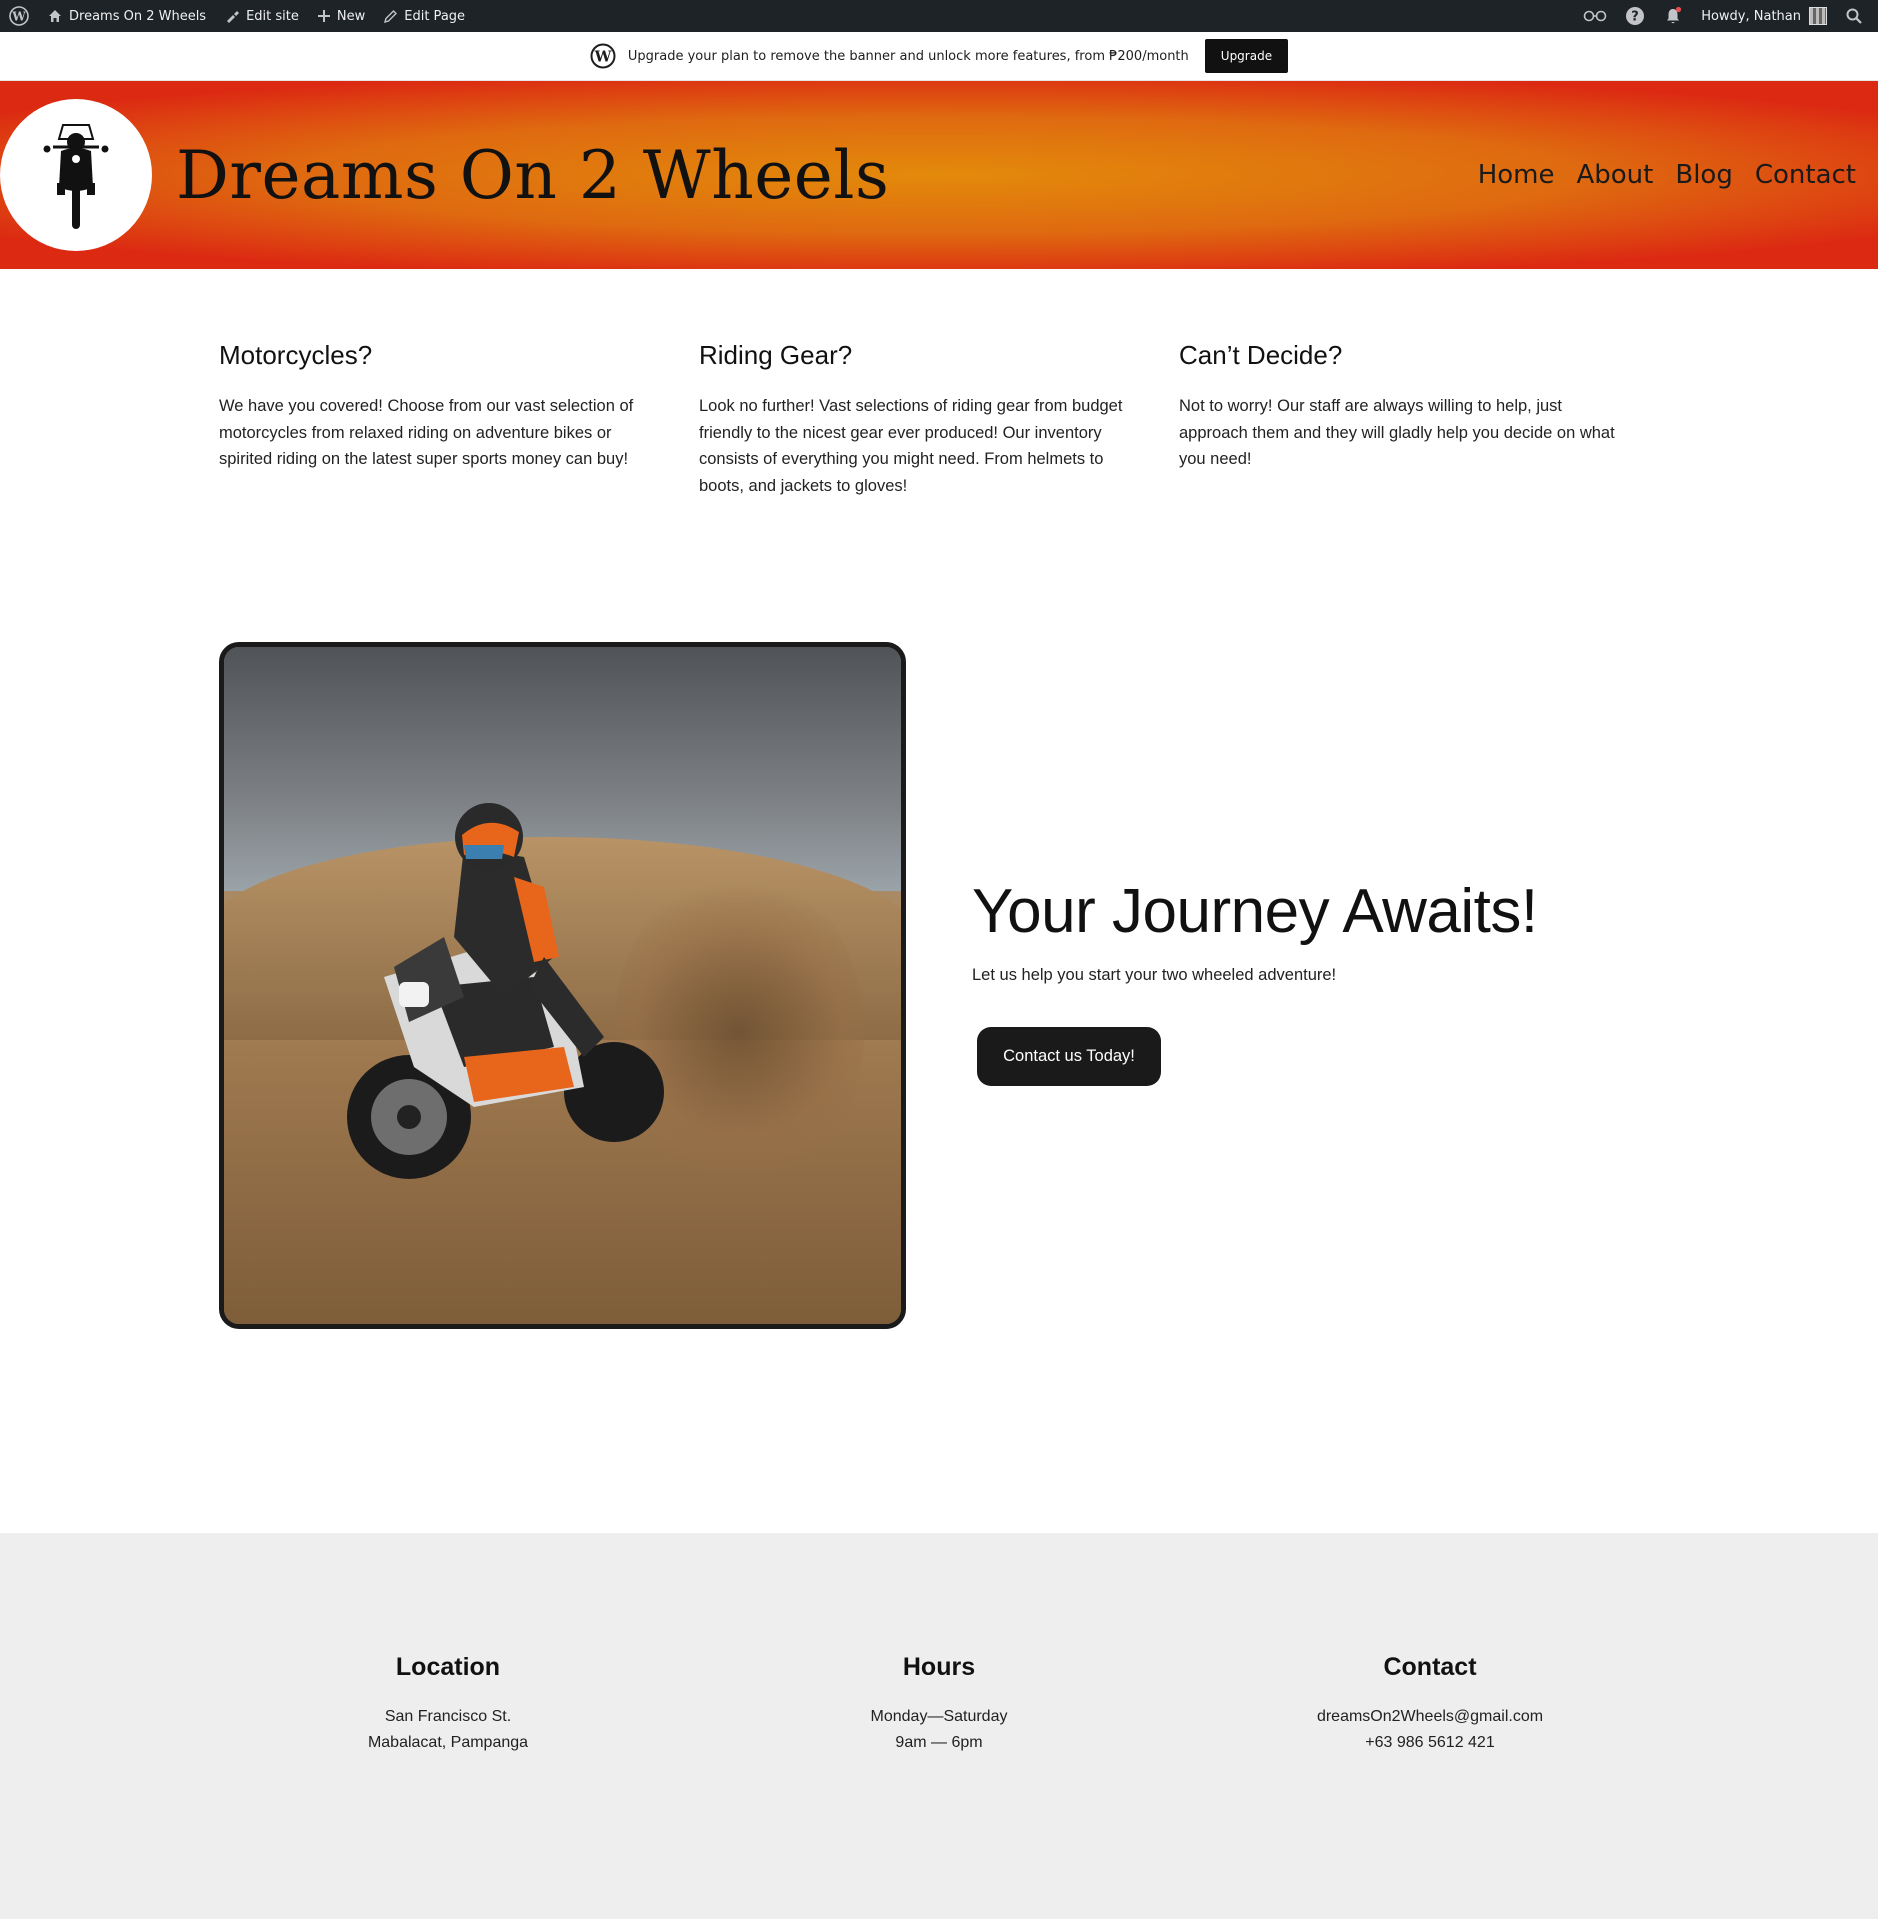 The height and width of the screenshot is (1919, 1878). I want to click on new-link: New, so click(341, 16).